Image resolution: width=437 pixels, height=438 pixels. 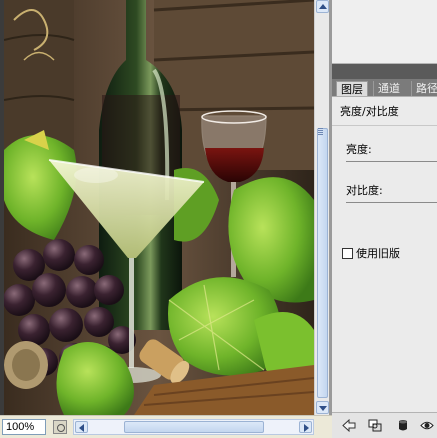 I want to click on upper-panel-area, so click(x=384, y=32).